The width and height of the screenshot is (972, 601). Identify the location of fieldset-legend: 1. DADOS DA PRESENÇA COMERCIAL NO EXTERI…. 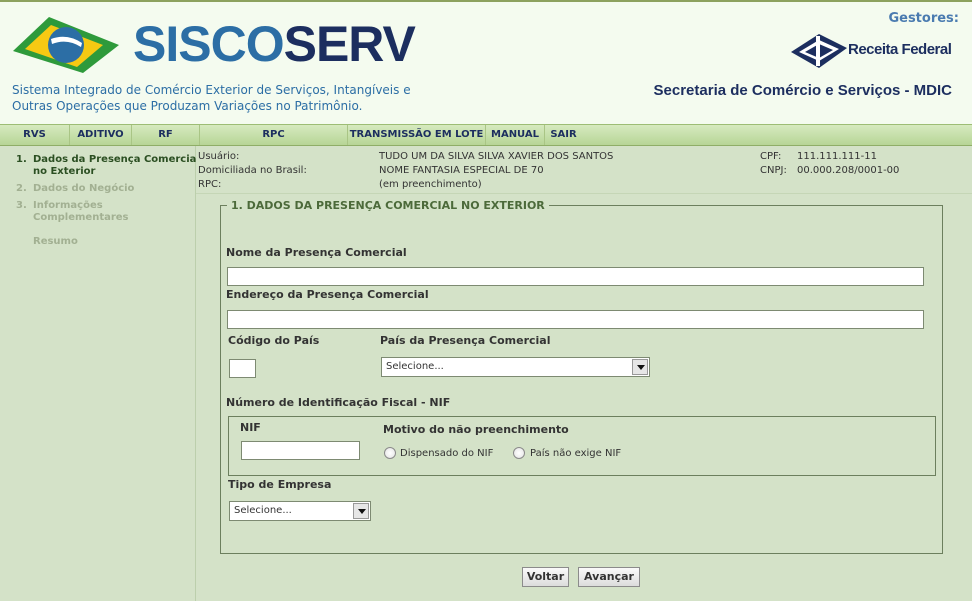
(388, 205).